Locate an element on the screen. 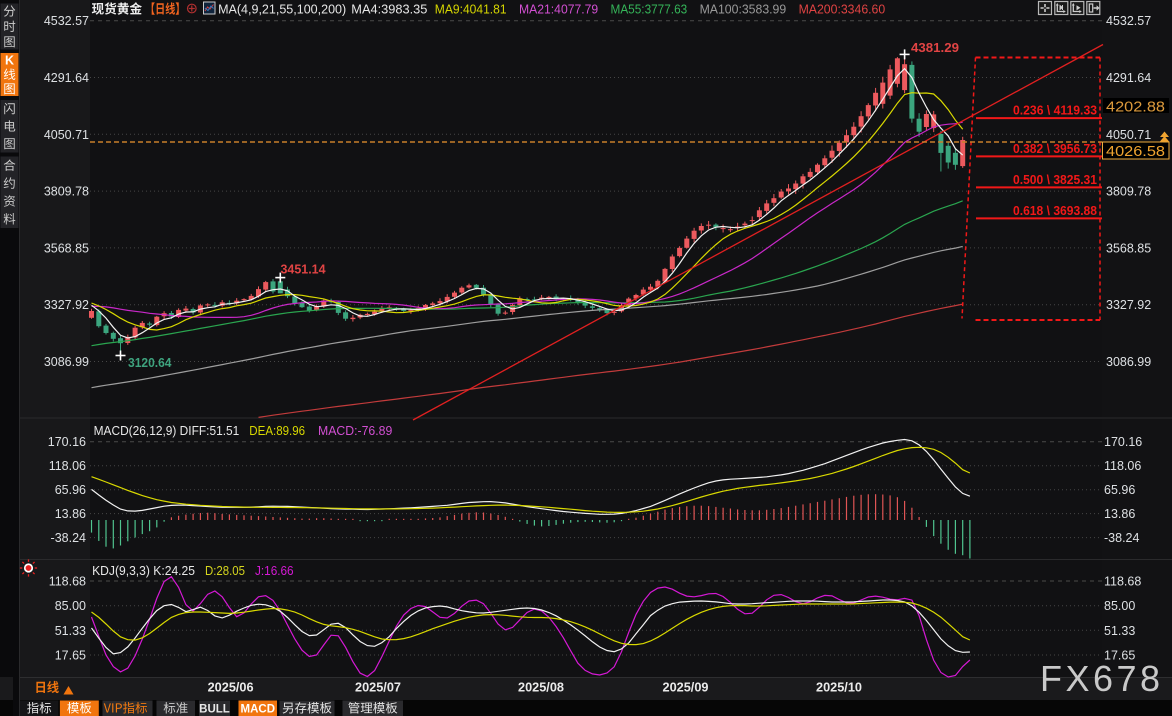 Image resolution: width=1172 pixels, height=716 pixels. svg-text: MACD(26,12,9) DIFF:51.51 is located at coordinates (167, 430).